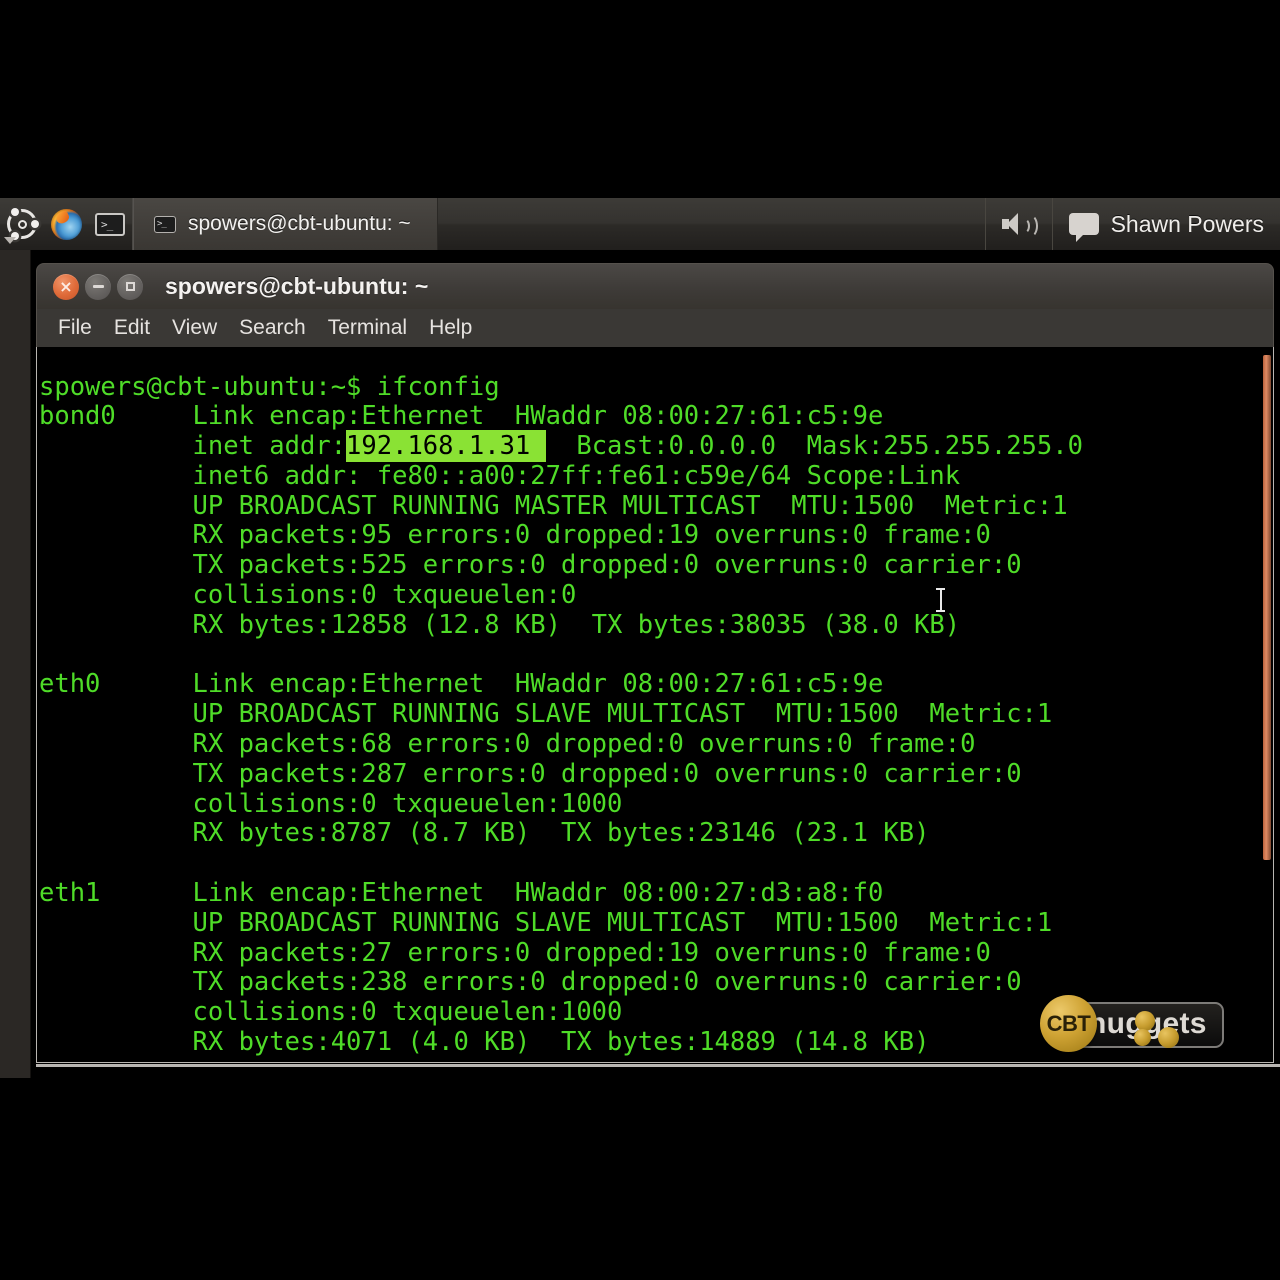 This screenshot has width=1280, height=1280. I want to click on taskbar-item-terminal: >_ spowers@cbt-ubuntu: ~, so click(285, 224).